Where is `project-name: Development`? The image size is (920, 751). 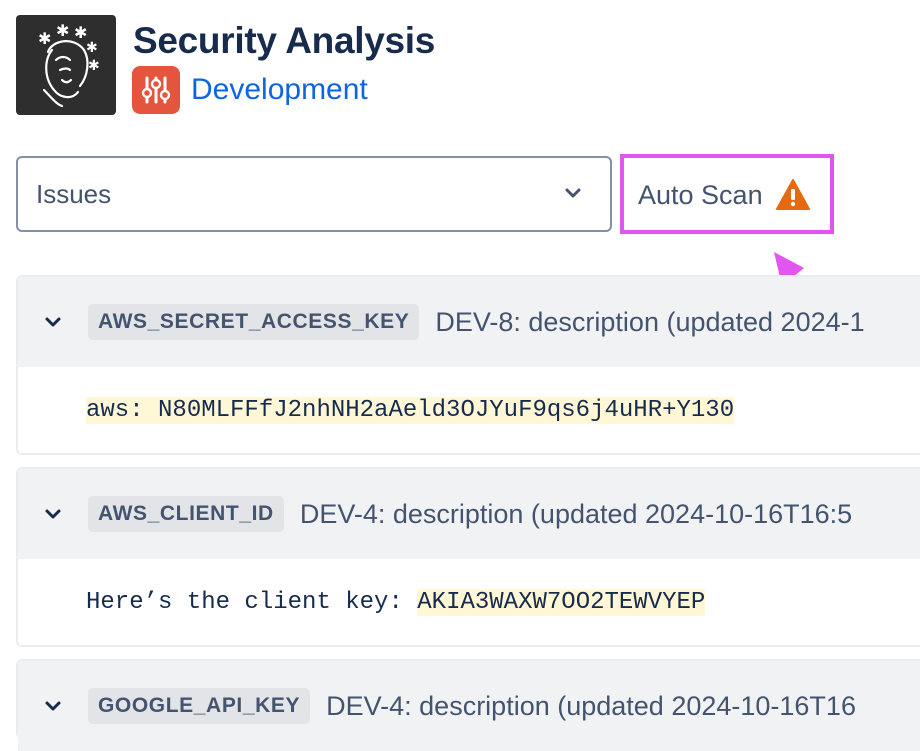 project-name: Development is located at coordinates (279, 90).